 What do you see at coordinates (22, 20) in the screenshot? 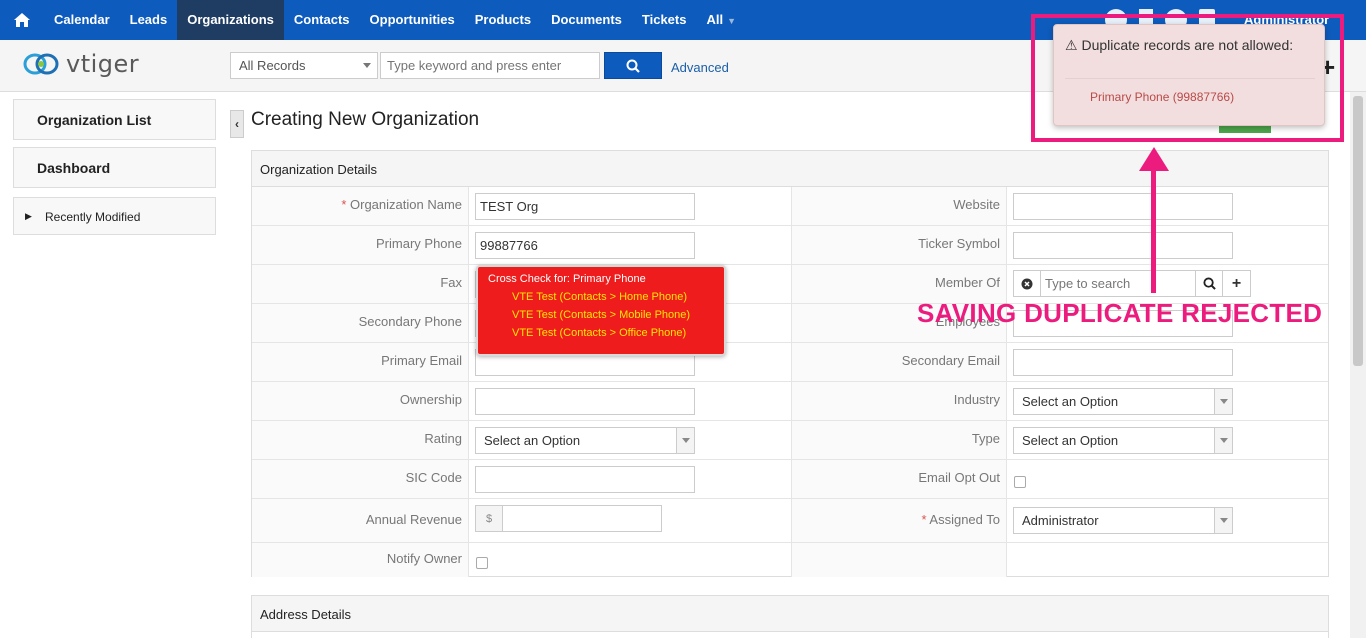
I see `home-icon` at bounding box center [22, 20].